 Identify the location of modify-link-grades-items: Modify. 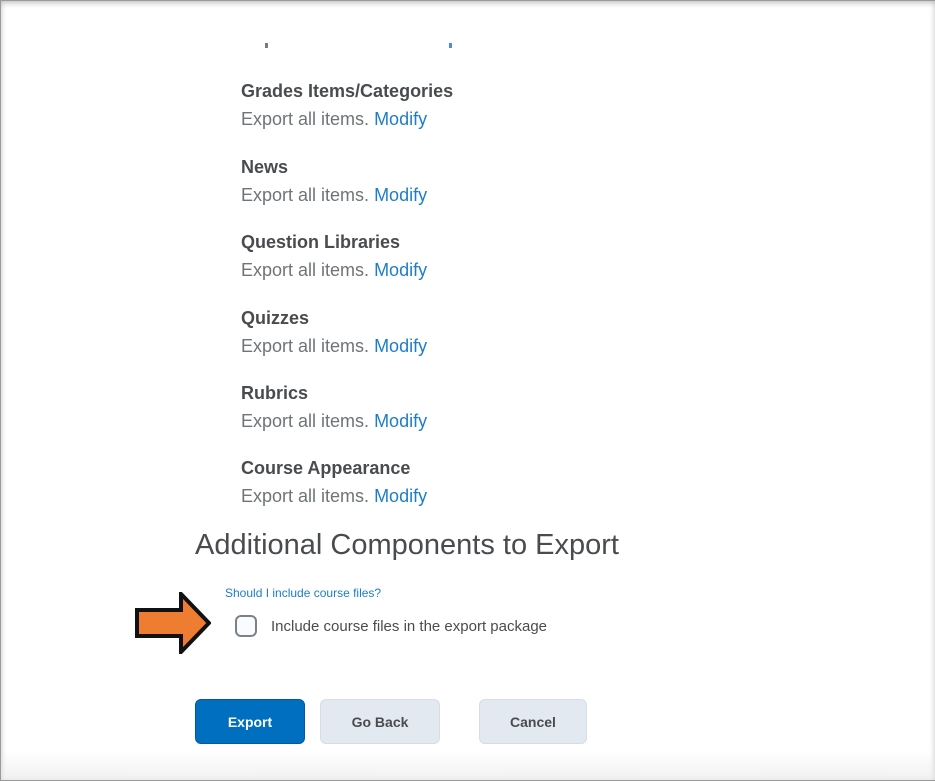
(400, 119).